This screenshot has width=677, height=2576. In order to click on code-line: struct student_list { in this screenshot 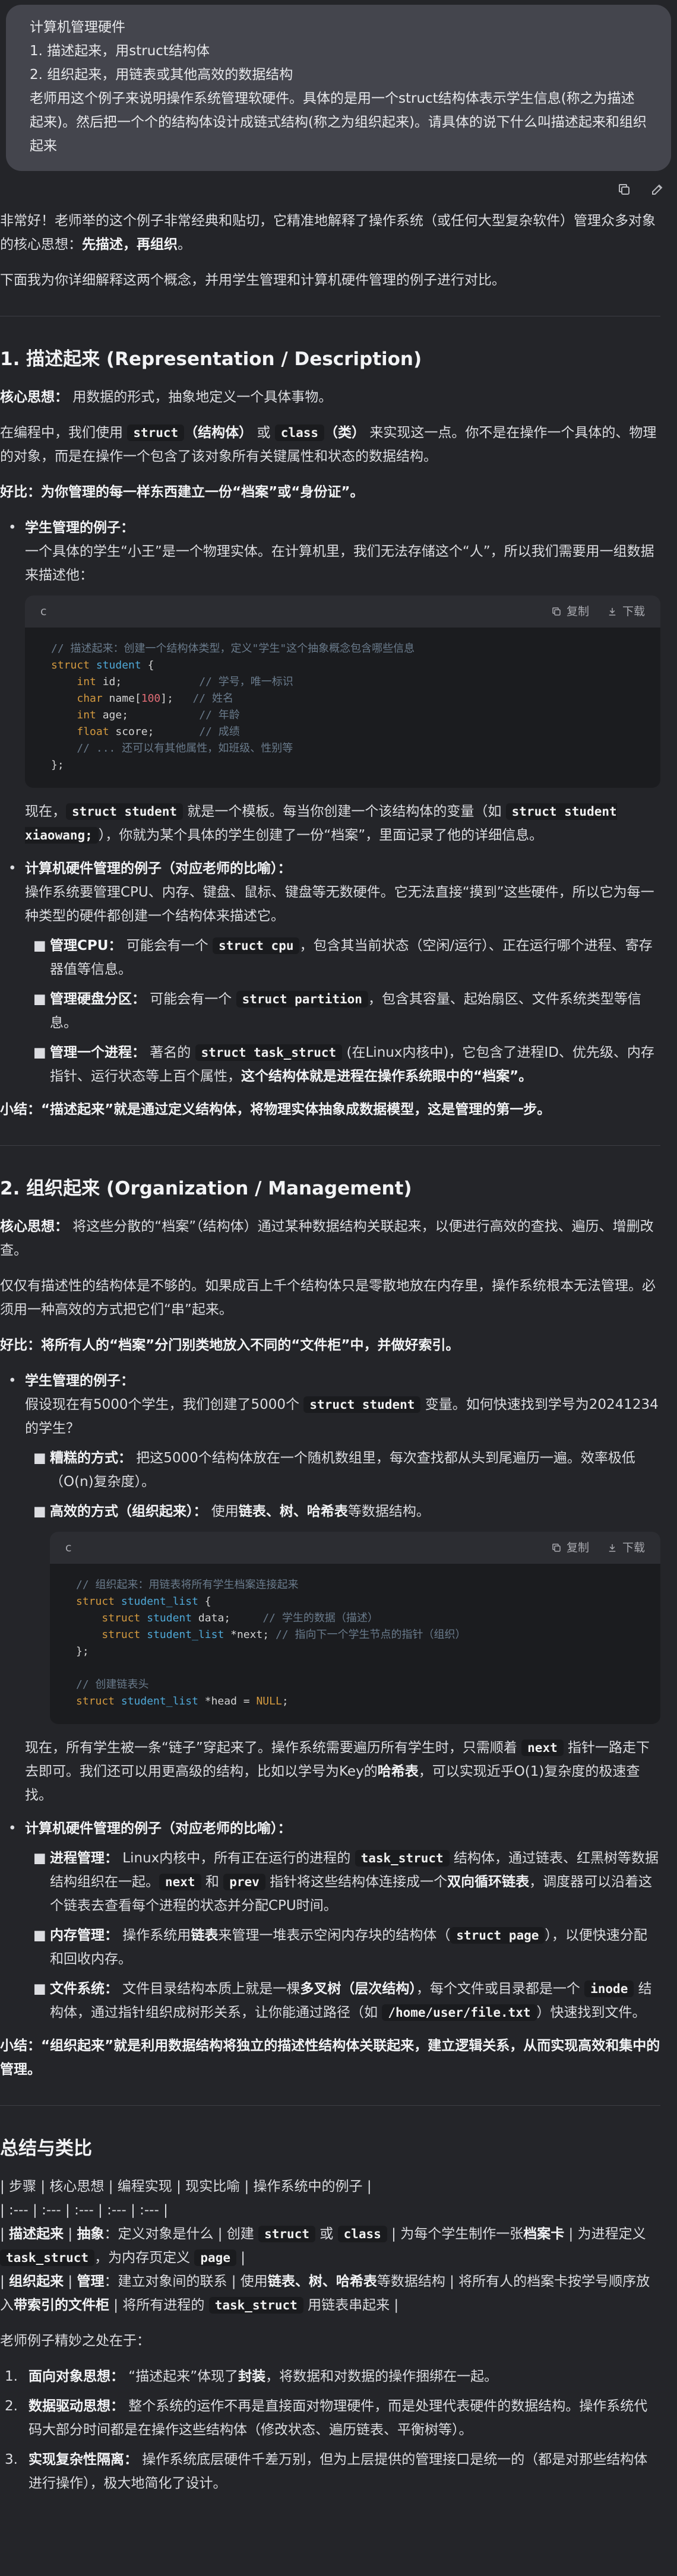, I will do `click(143, 1602)`.